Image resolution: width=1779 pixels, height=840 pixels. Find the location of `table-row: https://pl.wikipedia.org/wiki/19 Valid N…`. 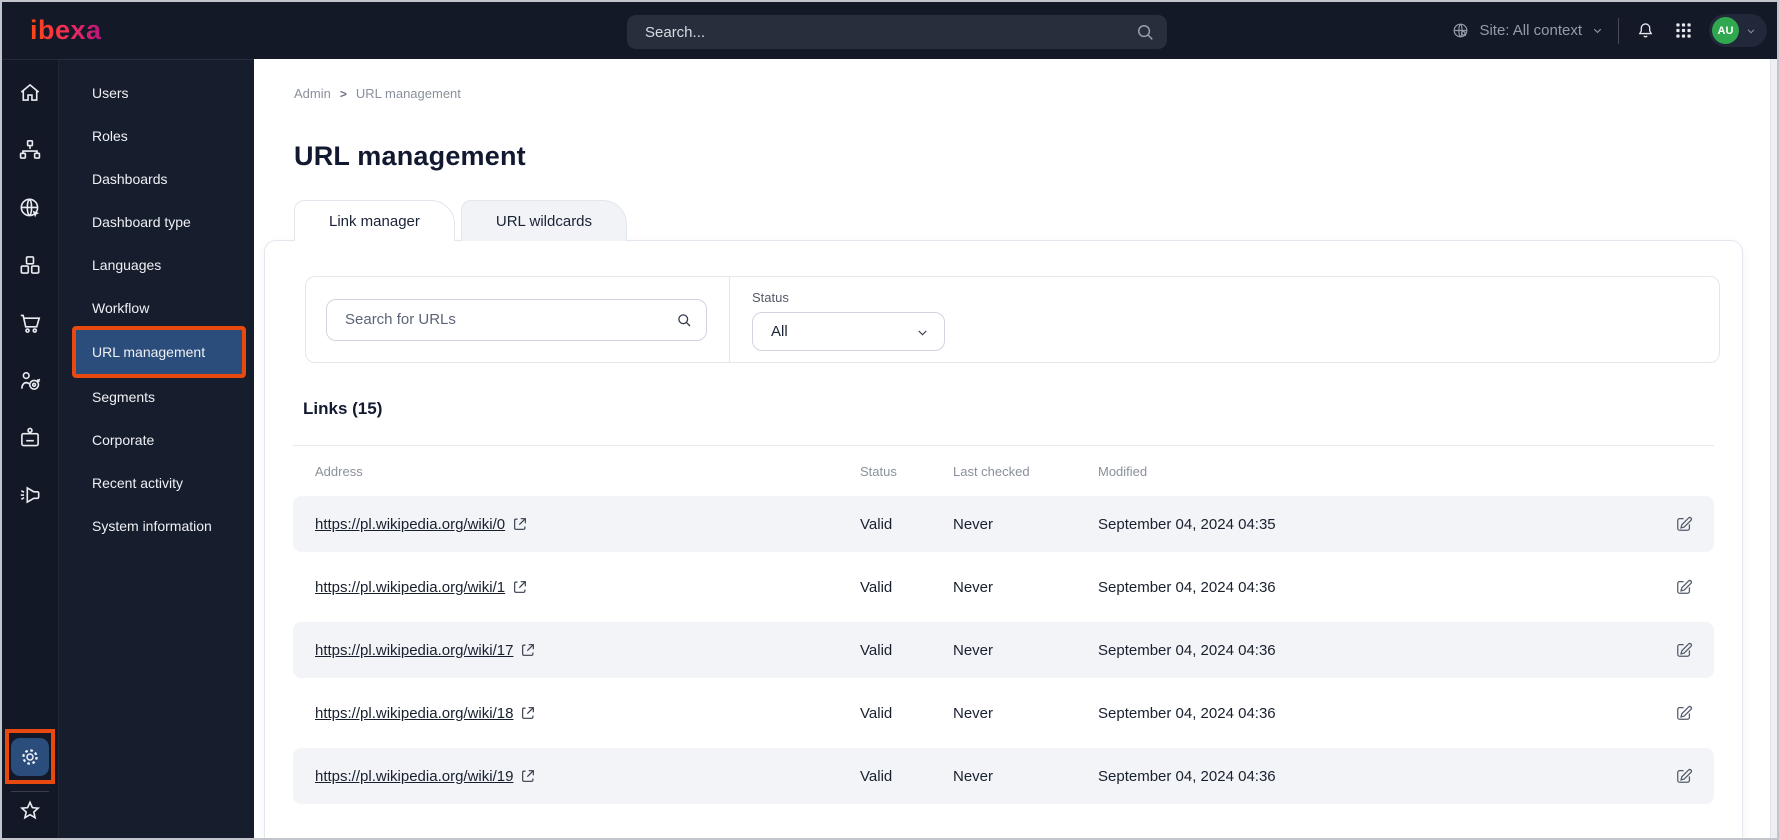

table-row: https://pl.wikipedia.org/wiki/19 Valid N… is located at coordinates (1003, 776).